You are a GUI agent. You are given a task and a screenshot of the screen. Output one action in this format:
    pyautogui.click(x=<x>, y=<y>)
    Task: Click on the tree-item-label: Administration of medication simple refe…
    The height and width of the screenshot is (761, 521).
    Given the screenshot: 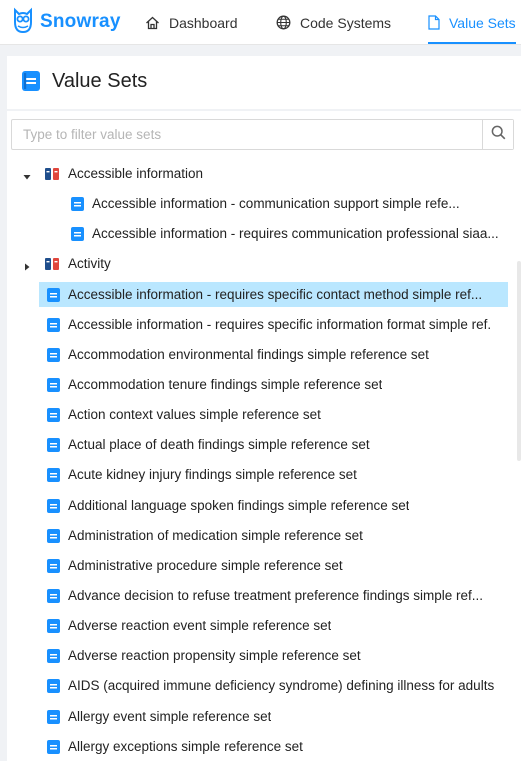 What is the action you would take?
    pyautogui.click(x=215, y=535)
    